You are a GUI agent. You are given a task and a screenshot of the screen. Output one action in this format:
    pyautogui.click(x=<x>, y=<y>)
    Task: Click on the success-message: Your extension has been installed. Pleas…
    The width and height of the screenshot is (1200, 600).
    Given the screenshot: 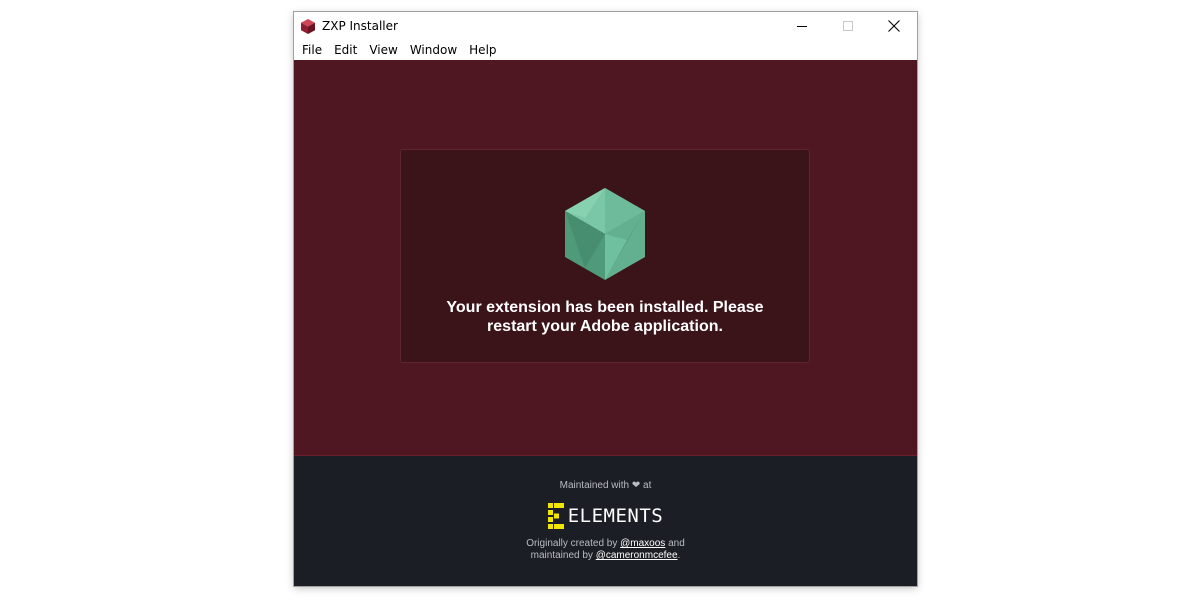 What is the action you would take?
    pyautogui.click(x=605, y=317)
    